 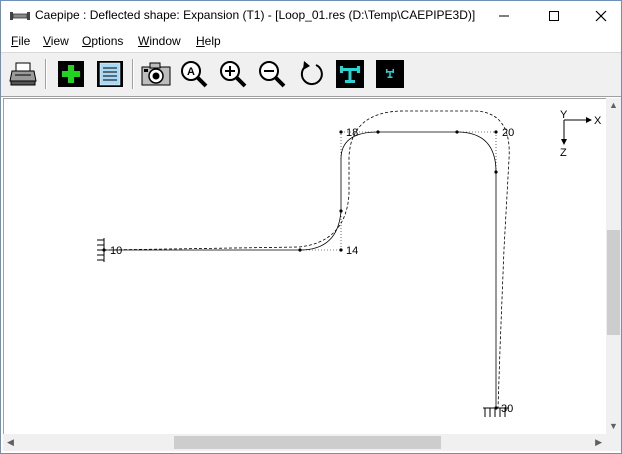 What do you see at coordinates (598, 121) in the screenshot?
I see `axis-x-label: X` at bounding box center [598, 121].